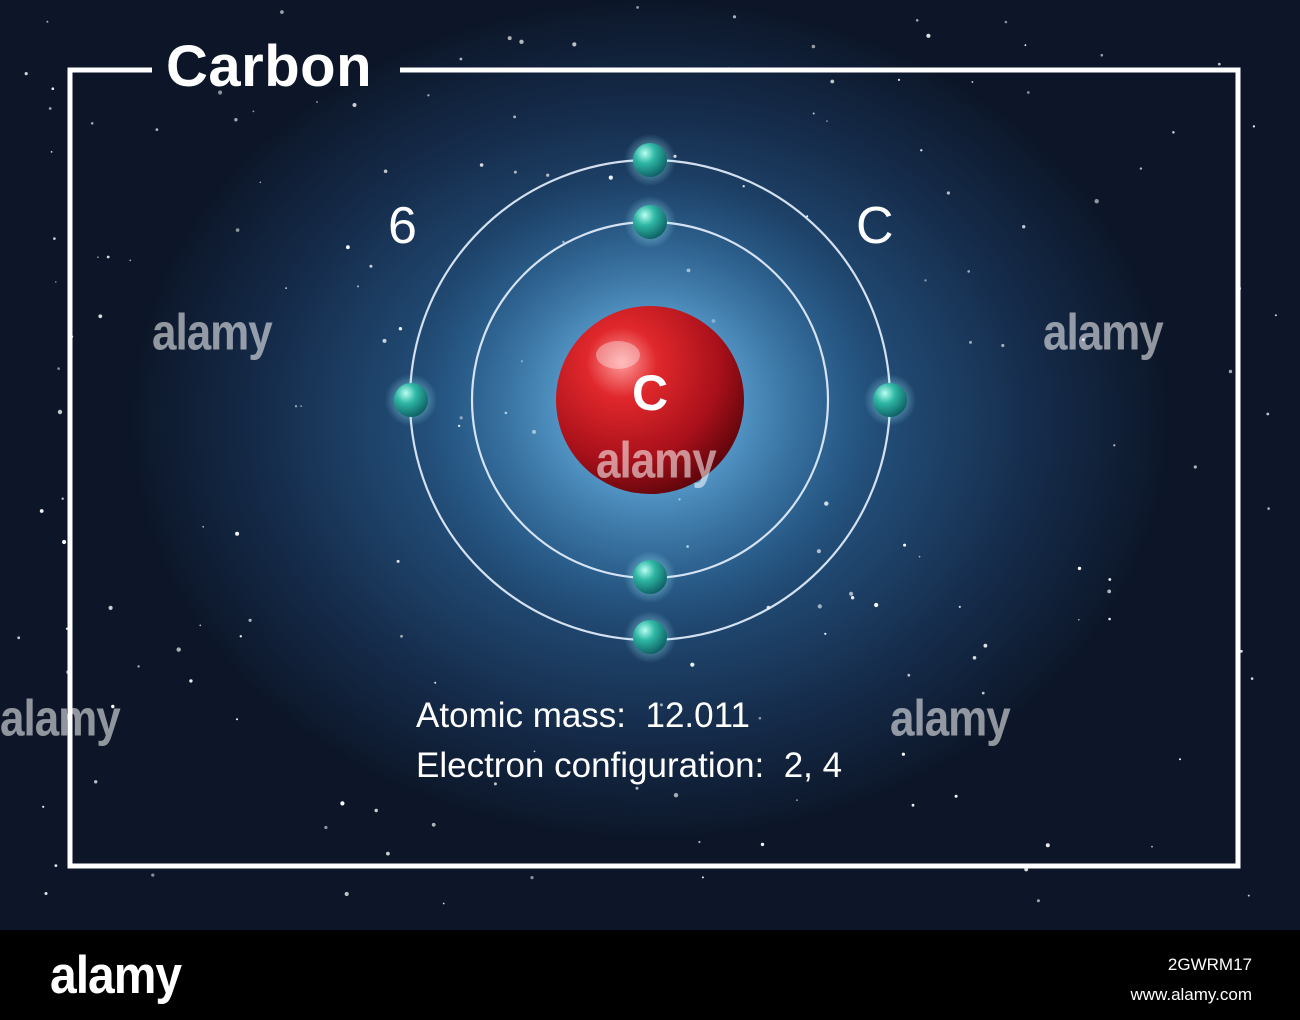 This screenshot has width=1300, height=1020. What do you see at coordinates (1191, 994) in the screenshot?
I see `site-url: www.alamy.com` at bounding box center [1191, 994].